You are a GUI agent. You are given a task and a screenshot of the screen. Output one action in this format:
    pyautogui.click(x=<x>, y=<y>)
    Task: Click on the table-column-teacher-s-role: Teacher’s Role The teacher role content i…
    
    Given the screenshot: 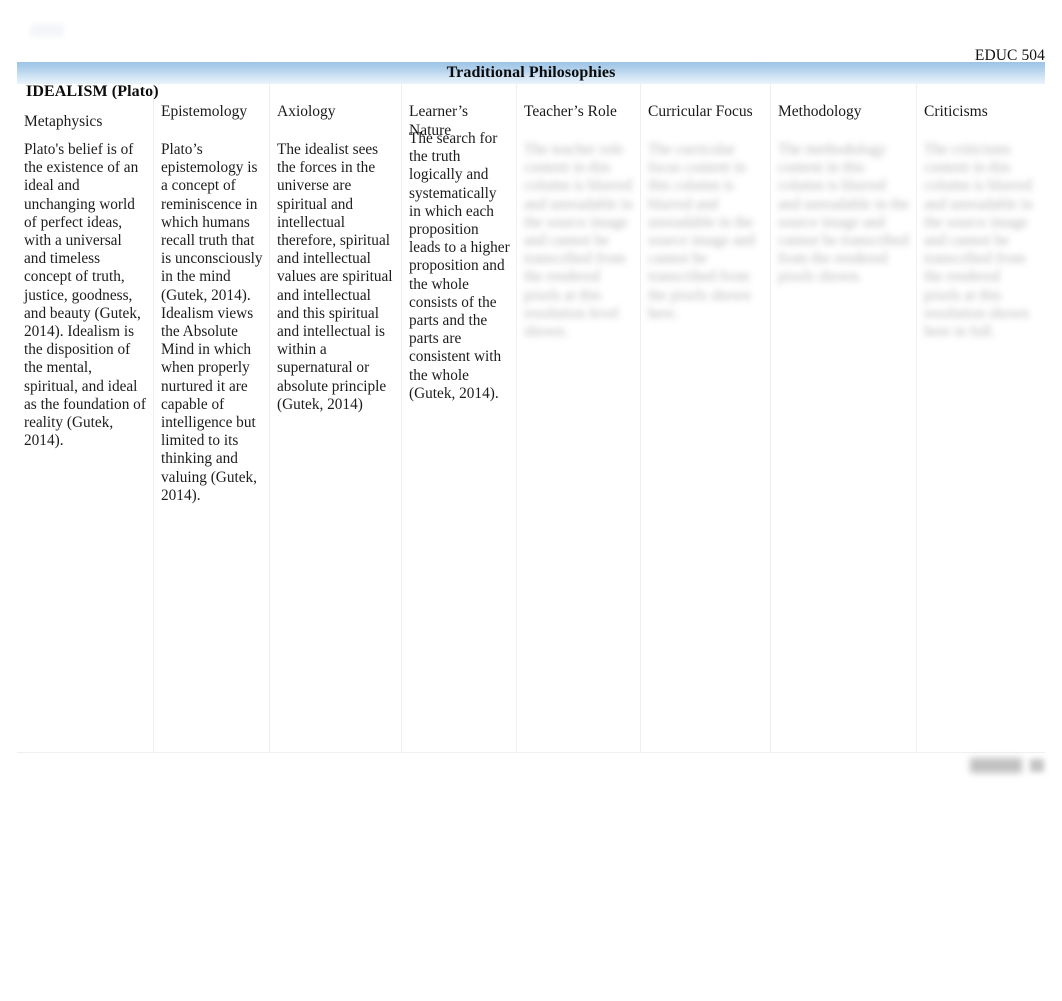 What is the action you would take?
    pyautogui.click(x=579, y=418)
    